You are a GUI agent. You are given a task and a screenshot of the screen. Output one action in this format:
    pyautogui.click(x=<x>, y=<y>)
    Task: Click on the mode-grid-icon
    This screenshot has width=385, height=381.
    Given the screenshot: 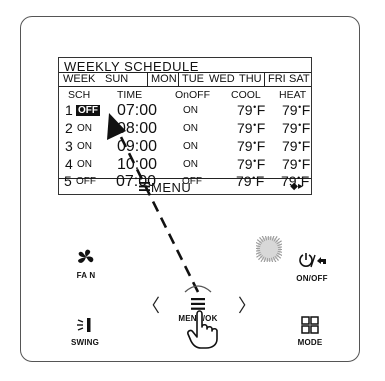 What is the action you would take?
    pyautogui.click(x=310, y=325)
    